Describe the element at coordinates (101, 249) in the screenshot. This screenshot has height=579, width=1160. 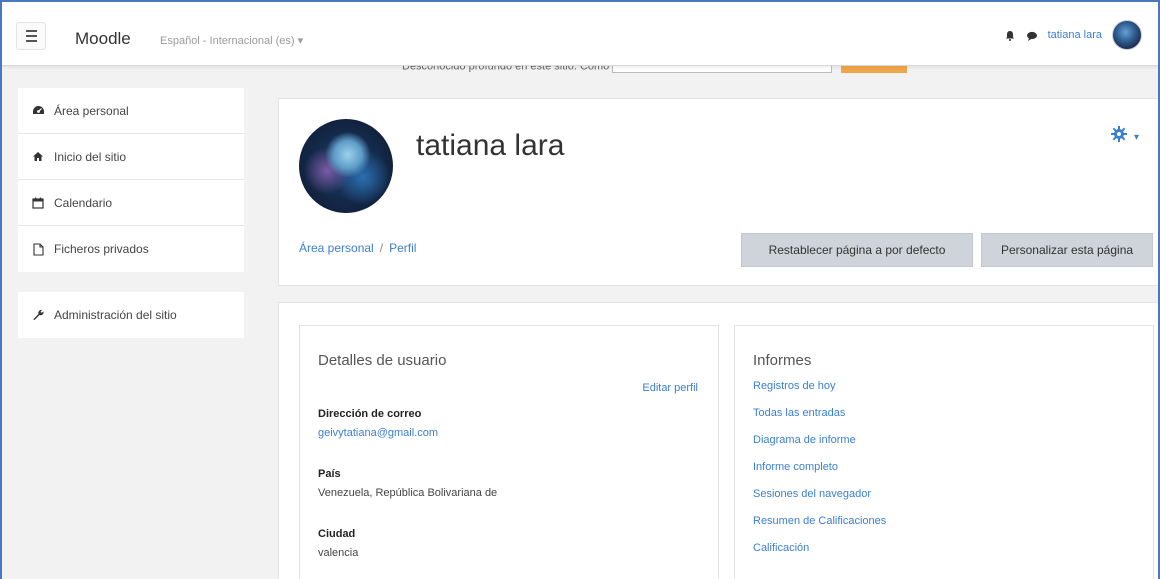
I see `sidebar-item-label: Ficheros privados` at that location.